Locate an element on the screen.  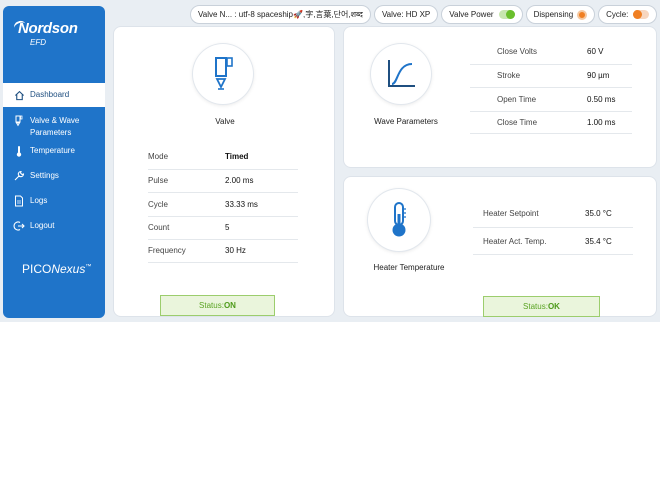
heater-title: Heater Temperature is located at coordinates (409, 267).